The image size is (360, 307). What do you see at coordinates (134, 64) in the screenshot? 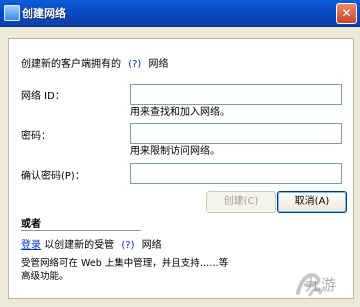
I see `help-link: (?)` at bounding box center [134, 64].